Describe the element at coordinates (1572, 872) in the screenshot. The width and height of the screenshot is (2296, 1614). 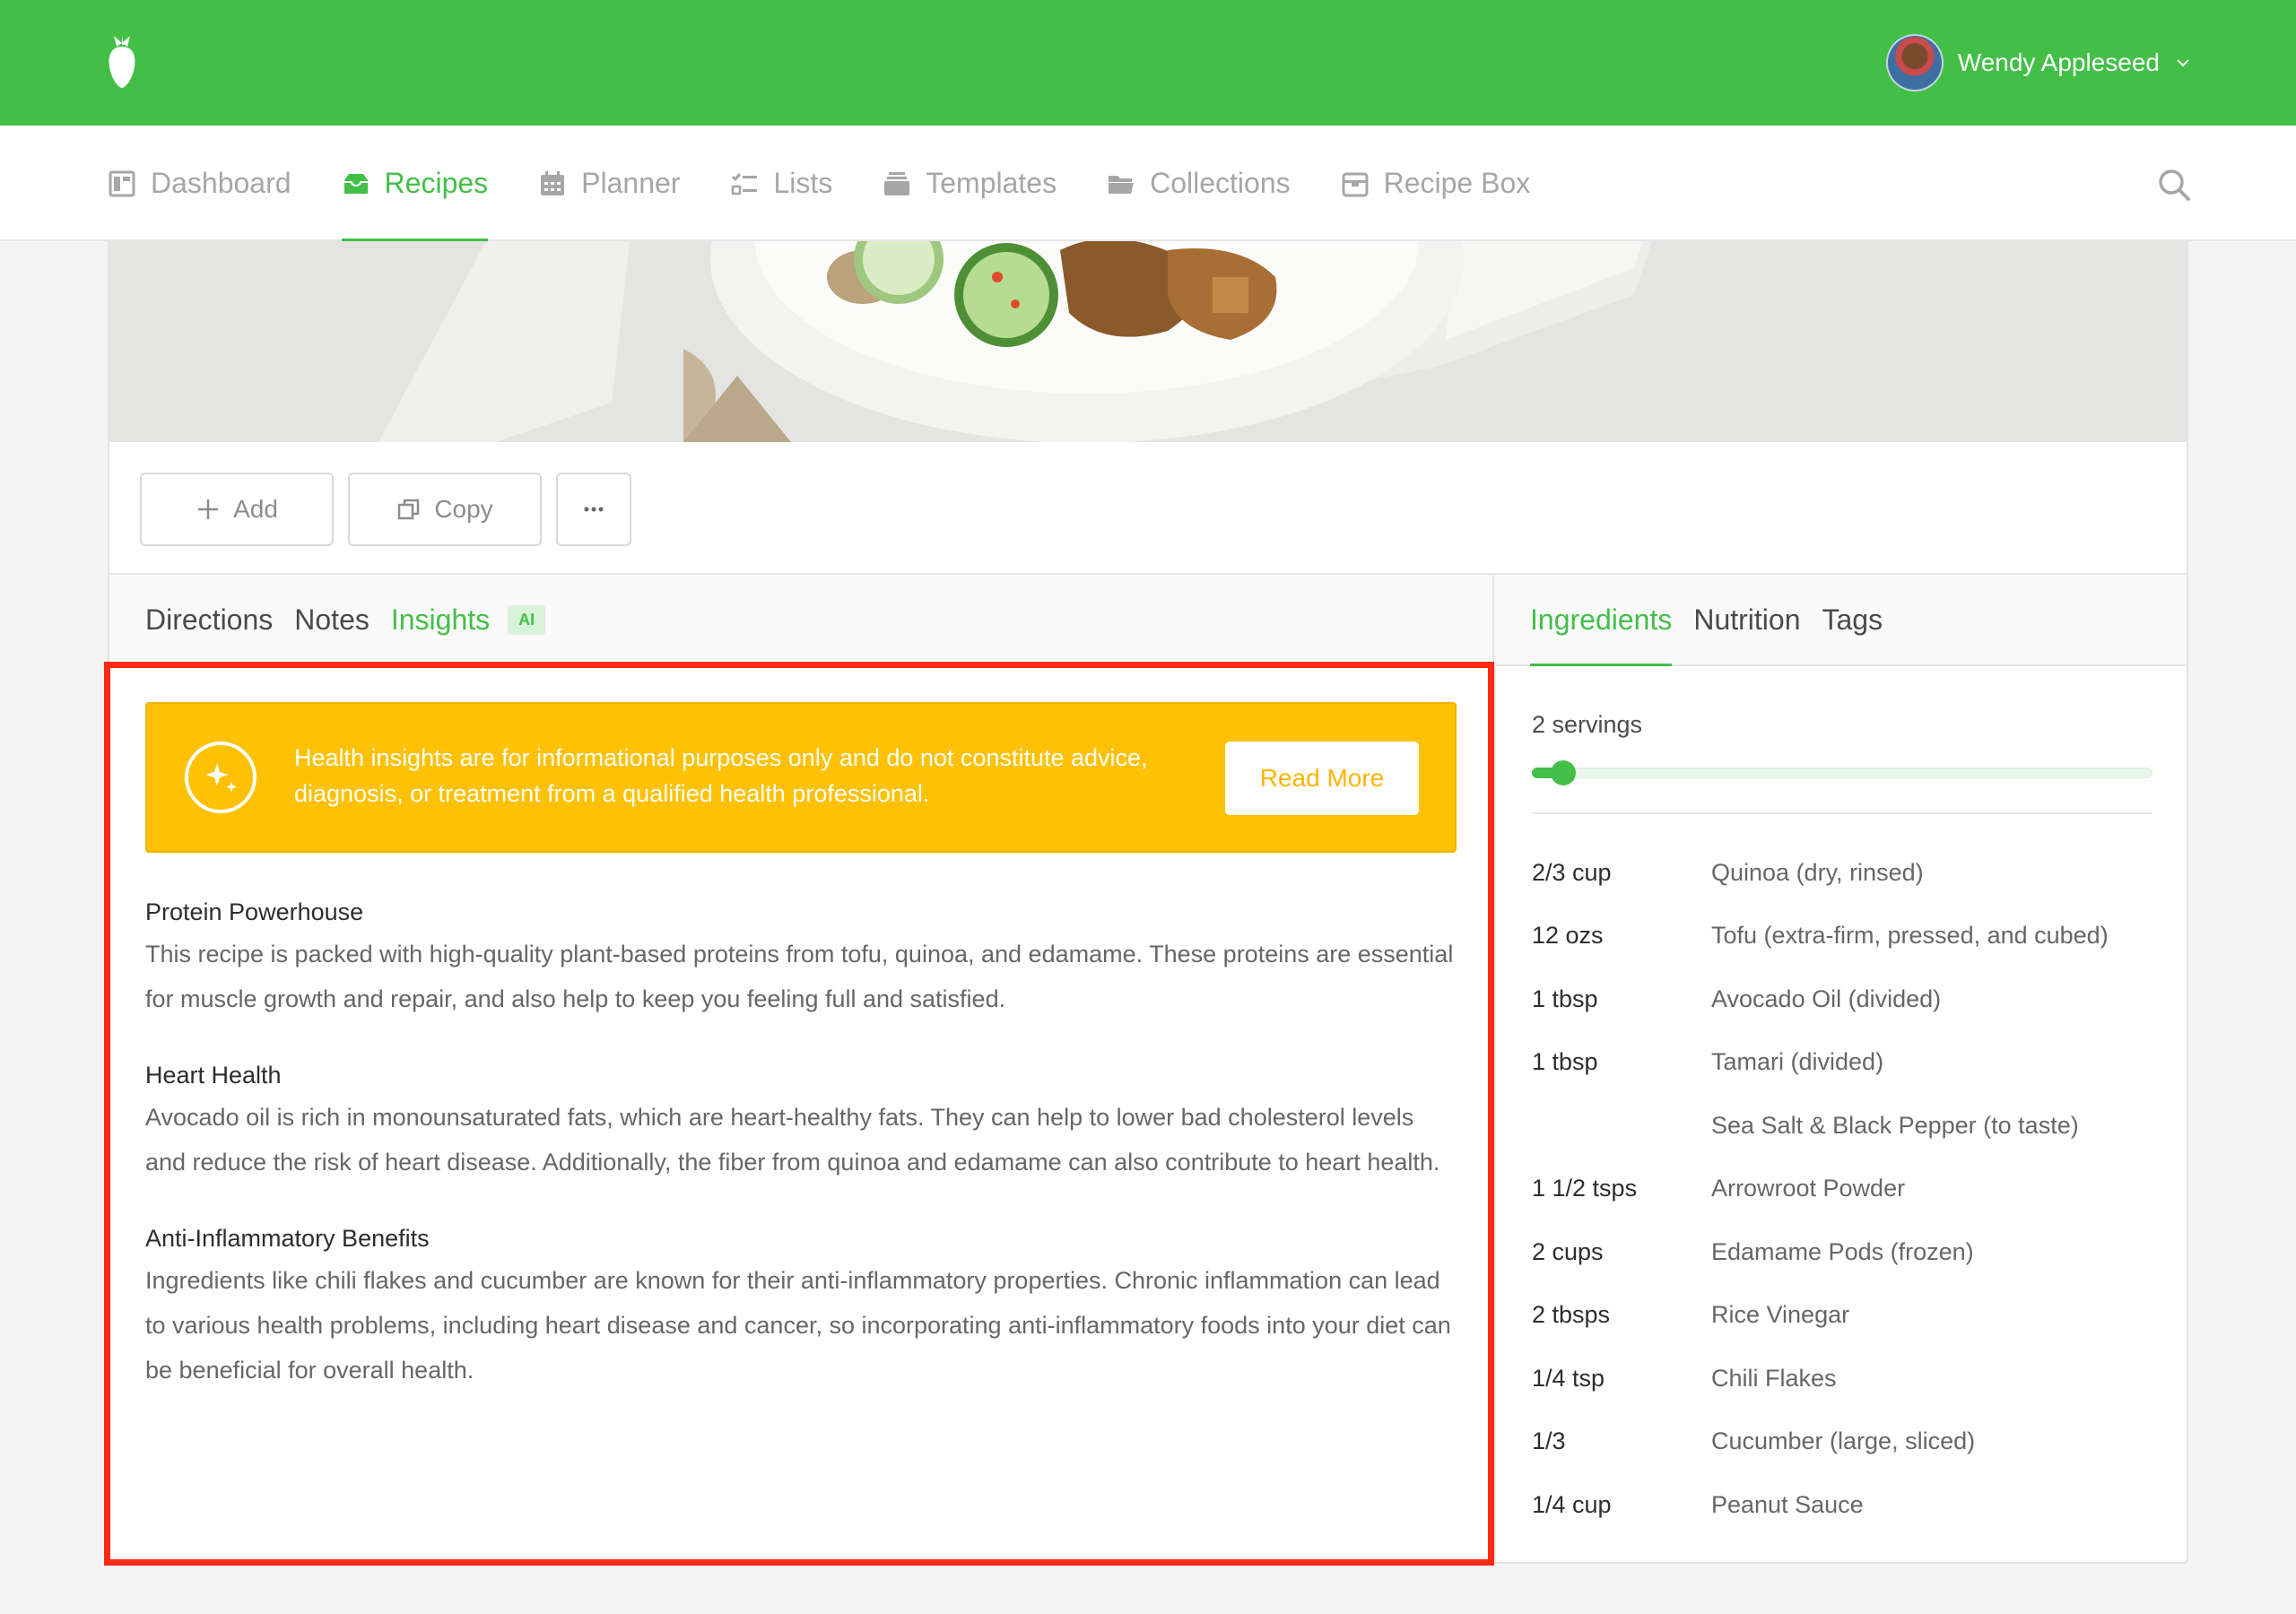
I see `ingredient-qty: 2/3 cup` at that location.